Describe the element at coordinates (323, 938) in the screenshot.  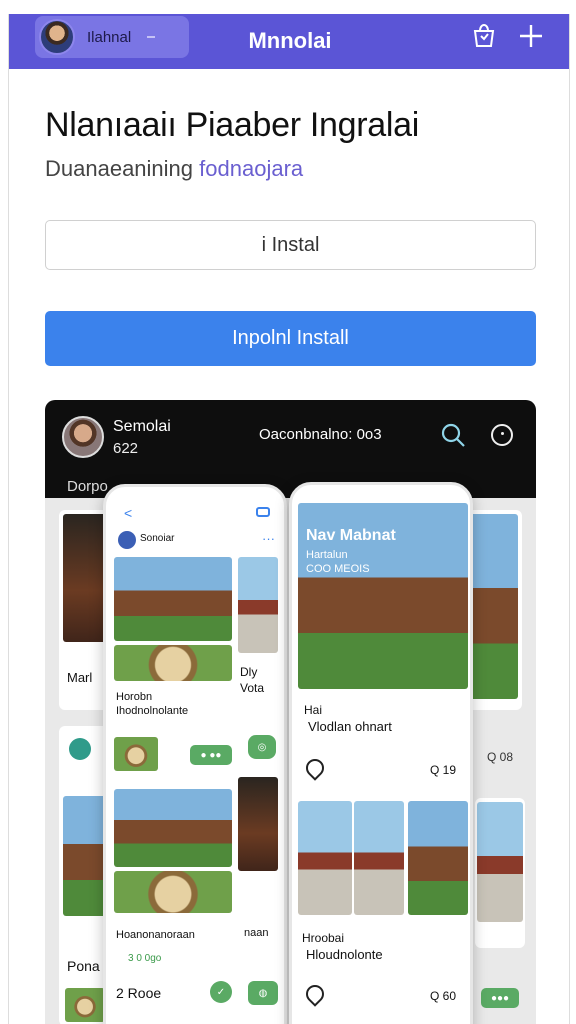
I see `detail-label: Hroobai` at that location.